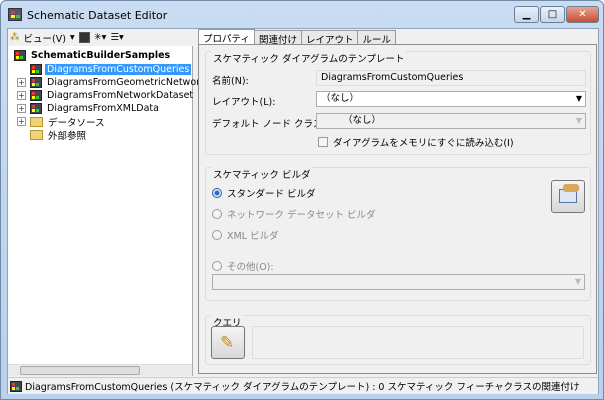 This screenshot has height=400, width=604. I want to click on minimize-button: ▁, so click(526, 14).